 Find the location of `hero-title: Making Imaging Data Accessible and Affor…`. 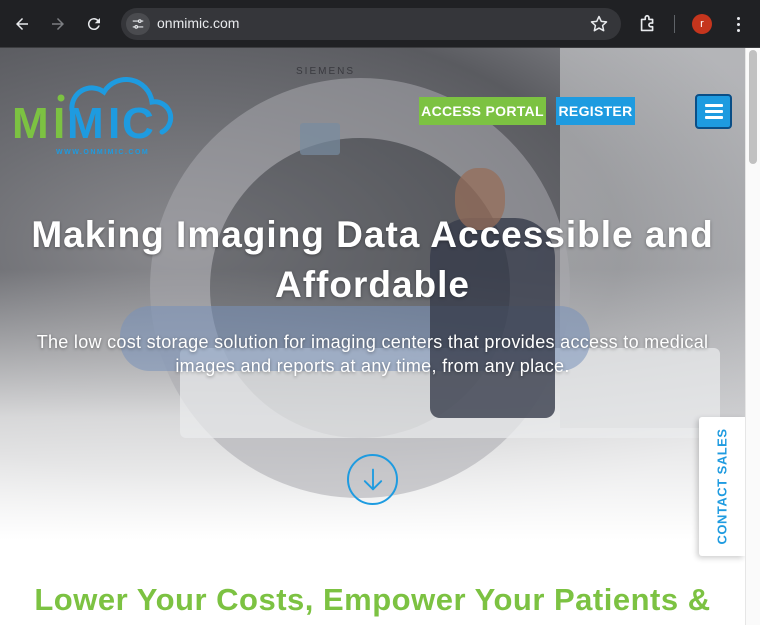

hero-title: Making Imaging Data Accessible and Affor… is located at coordinates (372, 259).